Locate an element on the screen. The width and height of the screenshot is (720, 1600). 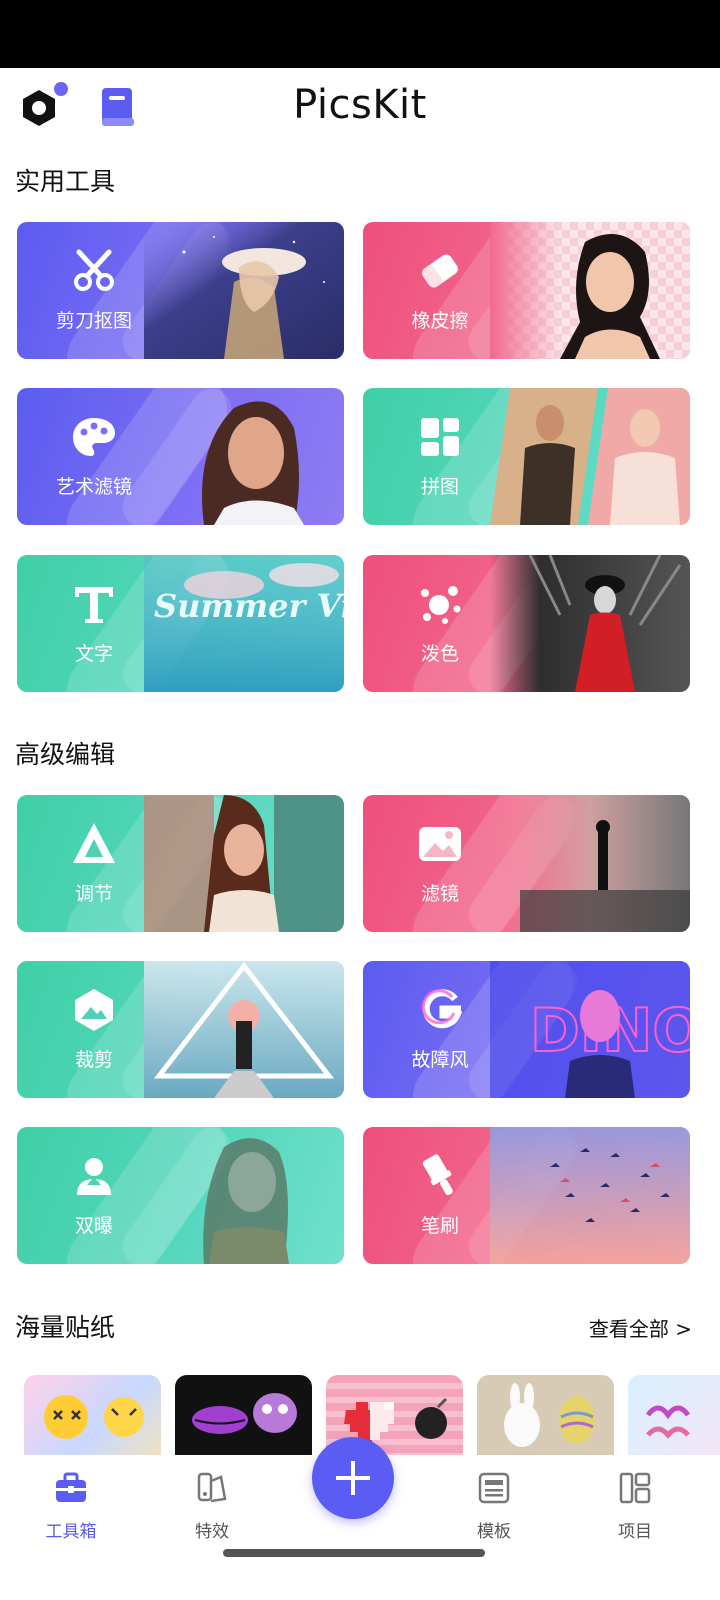
sticker-pack-emoji is located at coordinates (92, 1415).